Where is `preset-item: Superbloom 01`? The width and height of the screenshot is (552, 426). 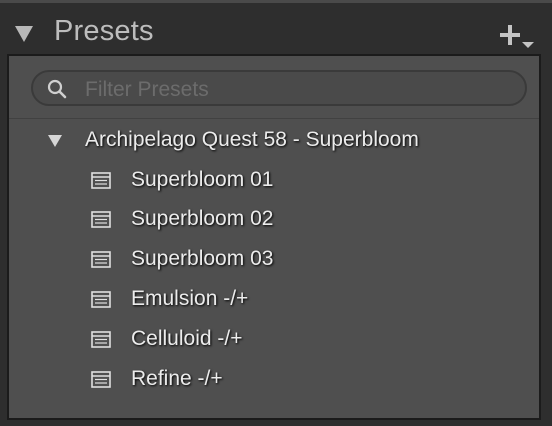 preset-item: Superbloom 01 is located at coordinates (274, 181).